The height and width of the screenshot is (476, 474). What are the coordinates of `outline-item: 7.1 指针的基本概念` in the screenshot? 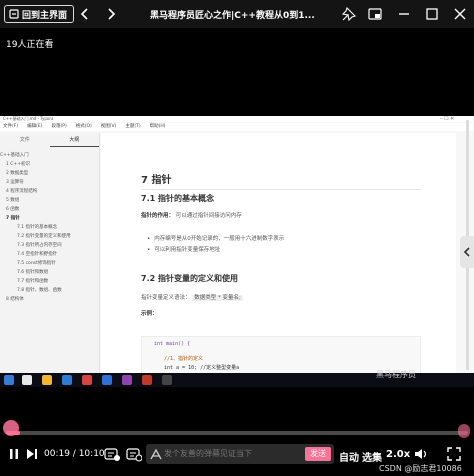 It's located at (49, 227).